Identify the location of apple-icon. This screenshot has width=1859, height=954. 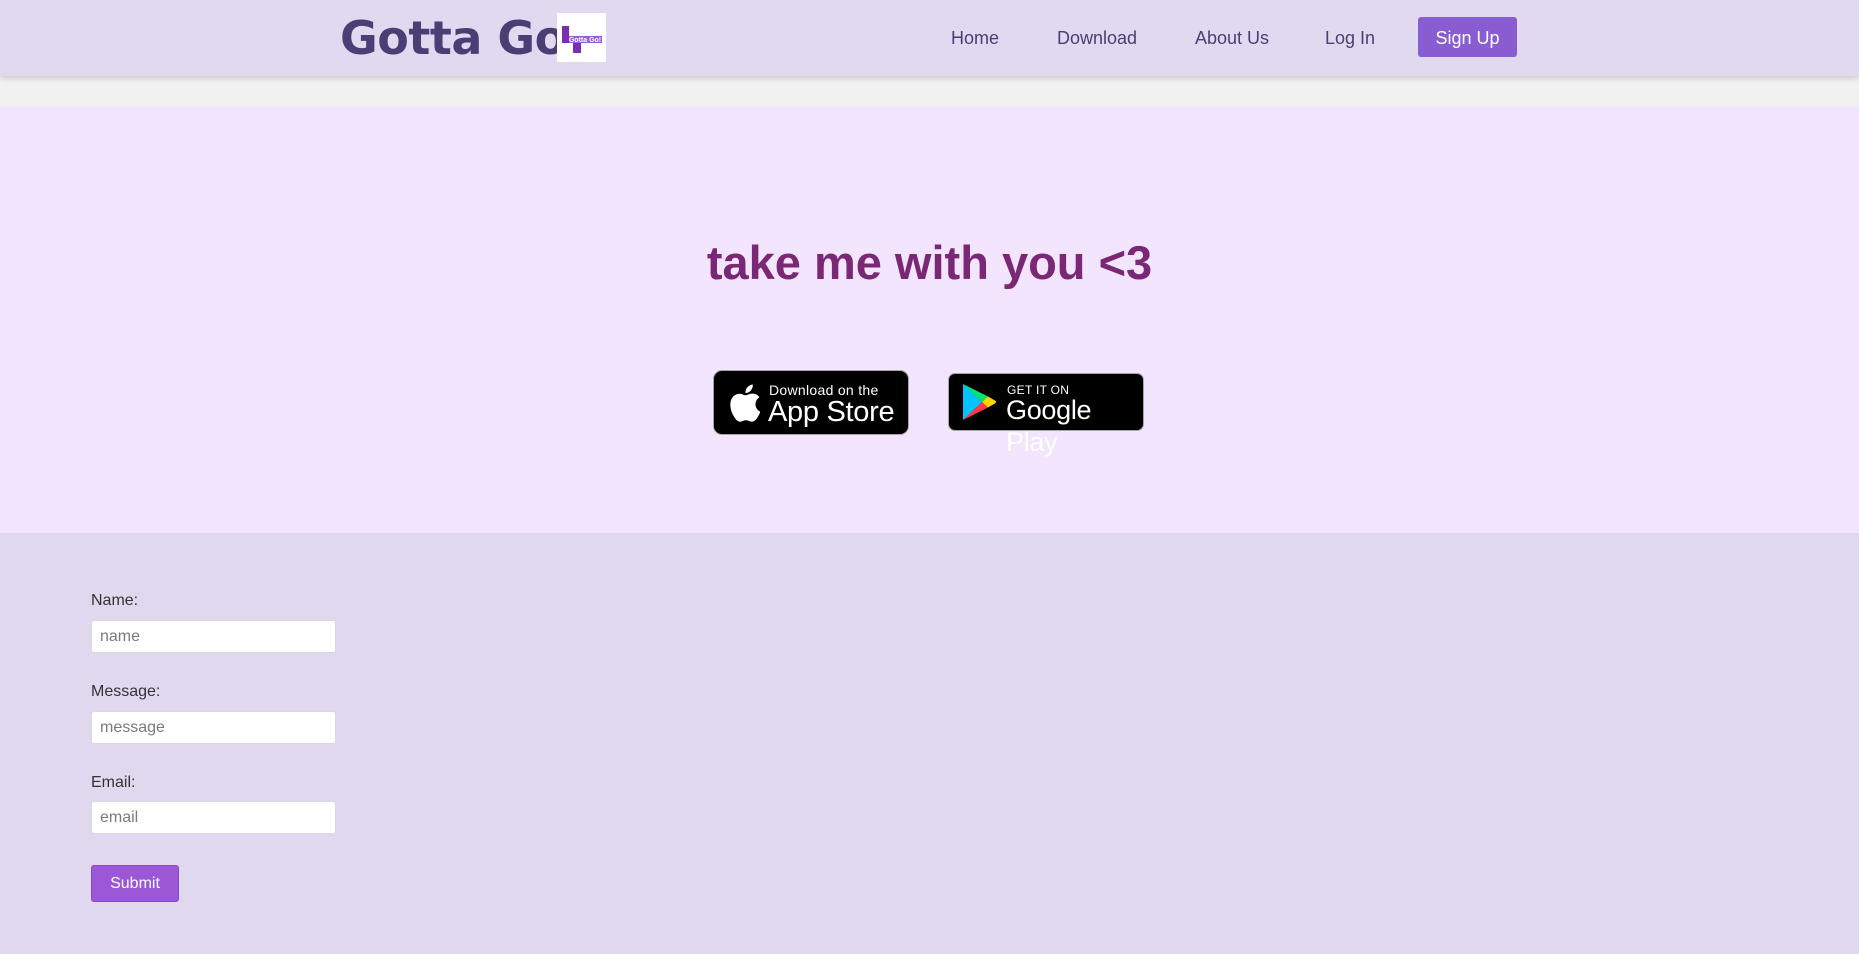
(745, 403).